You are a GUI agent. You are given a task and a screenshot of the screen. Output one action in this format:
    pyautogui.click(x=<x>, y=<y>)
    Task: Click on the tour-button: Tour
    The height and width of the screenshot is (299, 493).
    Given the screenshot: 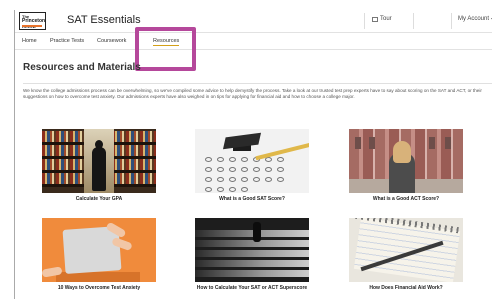 What is the action you would take?
    pyautogui.click(x=382, y=19)
    